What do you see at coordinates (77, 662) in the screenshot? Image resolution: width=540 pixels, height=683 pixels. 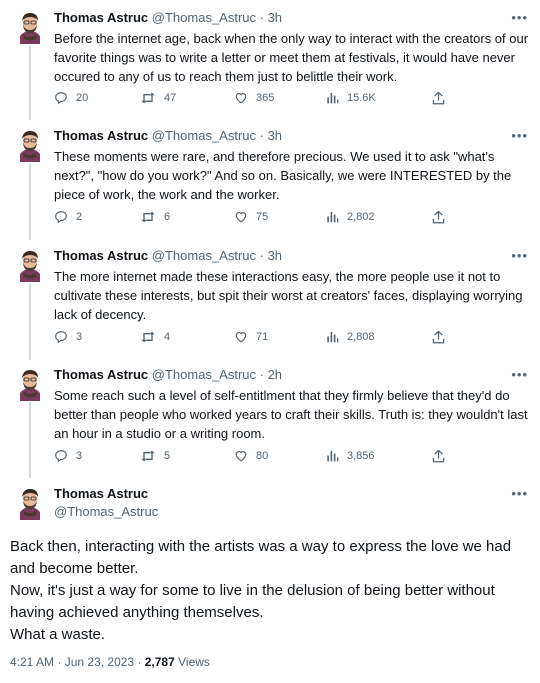 I see `timestamp-text: 4:21 AM · Jun 23, 2023 ·` at bounding box center [77, 662].